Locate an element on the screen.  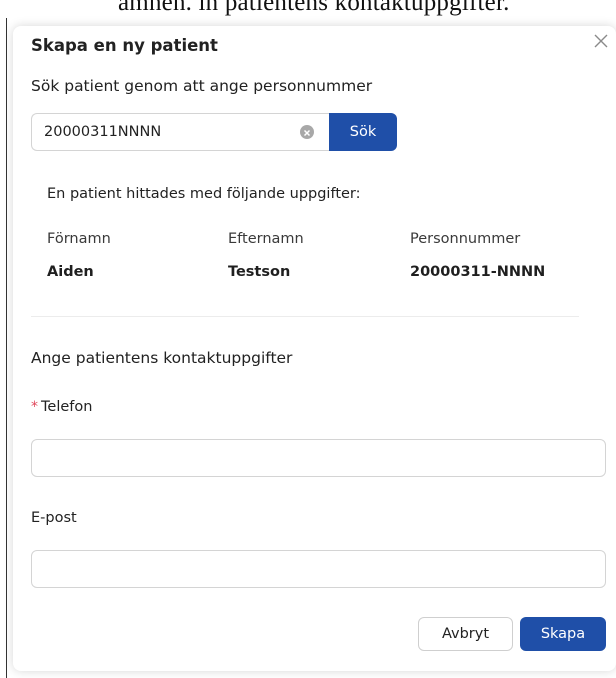
close-x-glyph is located at coordinates (601, 41).